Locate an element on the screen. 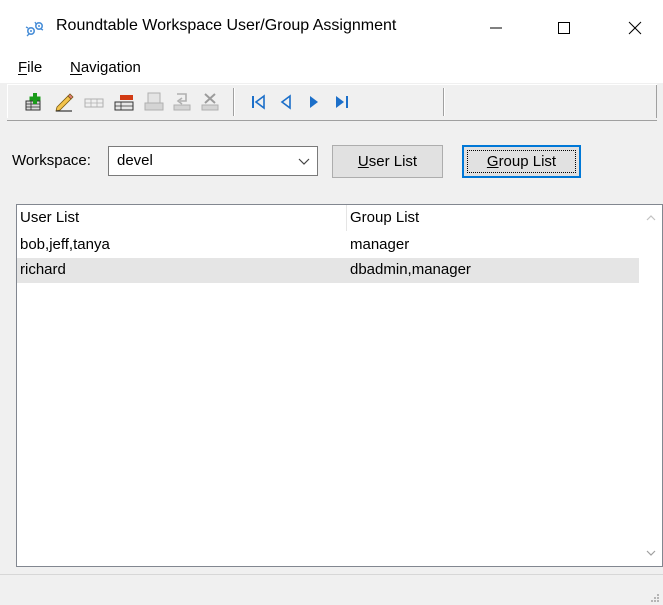 This screenshot has width=663, height=605. table-row: richard dbadmin,manager is located at coordinates (328, 270).